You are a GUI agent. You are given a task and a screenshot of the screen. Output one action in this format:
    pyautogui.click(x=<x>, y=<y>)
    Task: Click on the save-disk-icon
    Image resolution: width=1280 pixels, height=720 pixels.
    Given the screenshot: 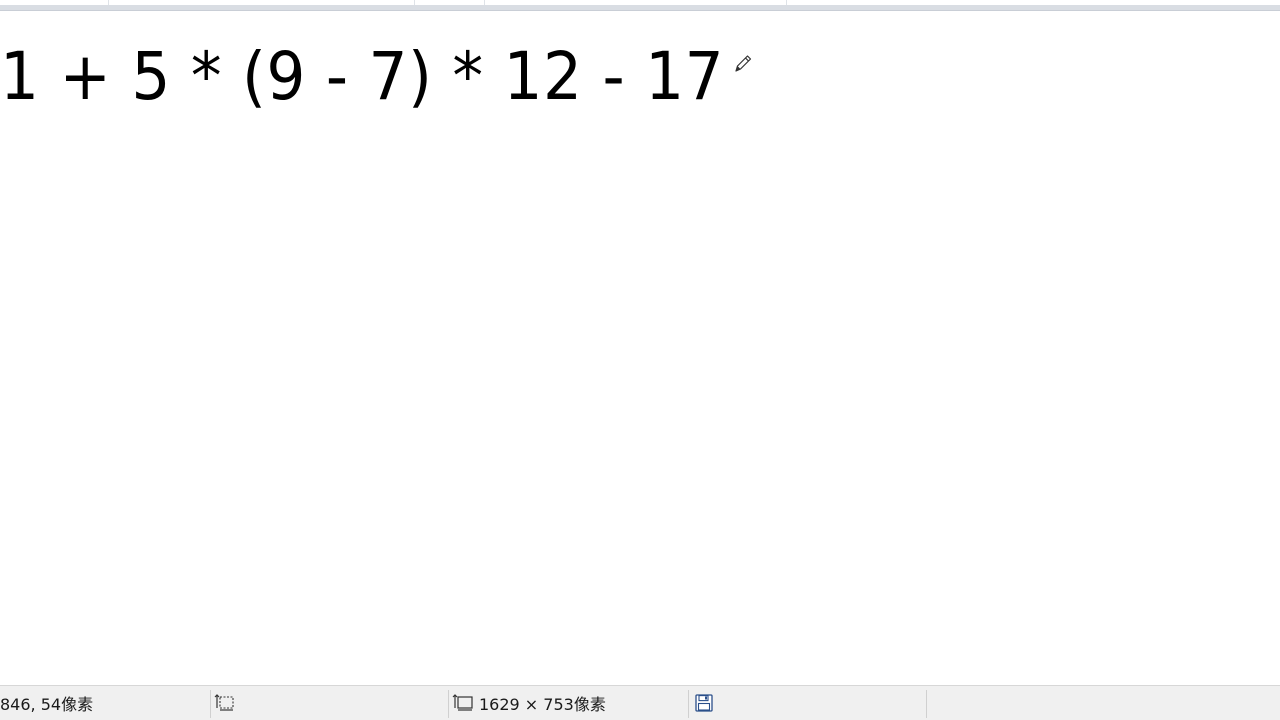 What is the action you would take?
    pyautogui.click(x=704, y=703)
    